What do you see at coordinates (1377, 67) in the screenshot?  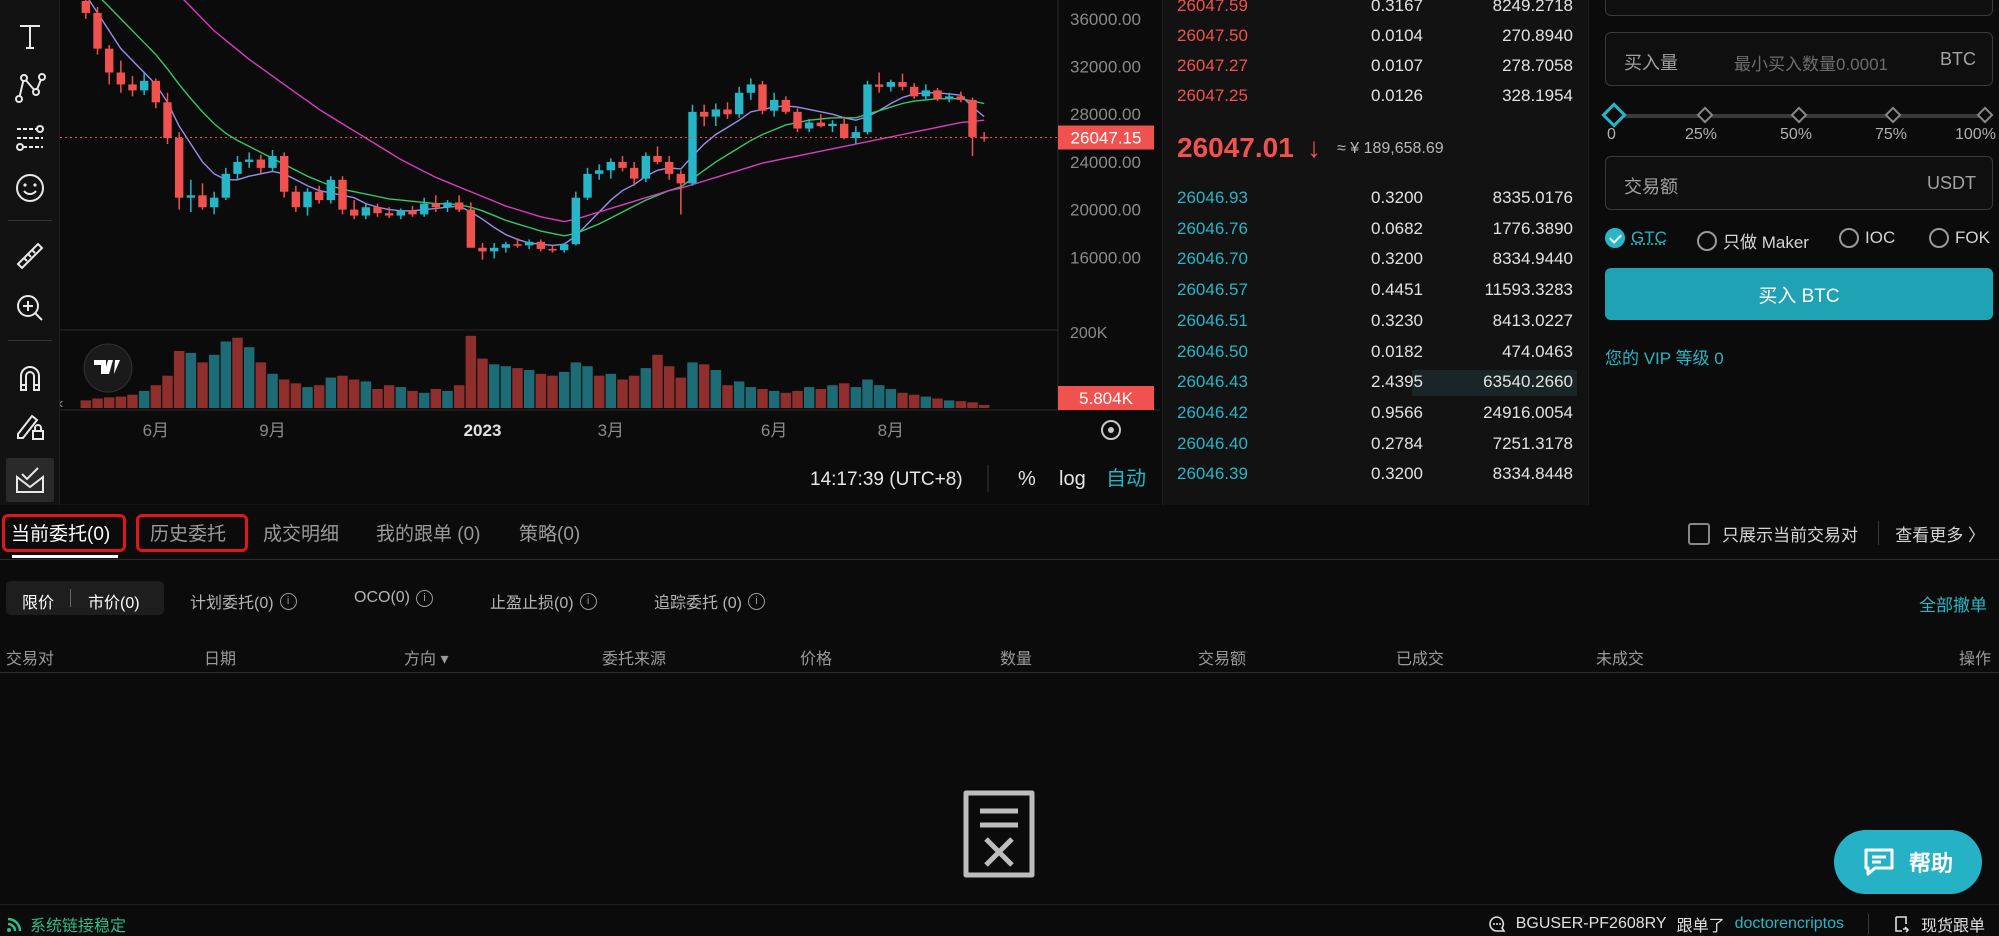 I see `ask-row: 26047.27 0.0107 278.7058` at bounding box center [1377, 67].